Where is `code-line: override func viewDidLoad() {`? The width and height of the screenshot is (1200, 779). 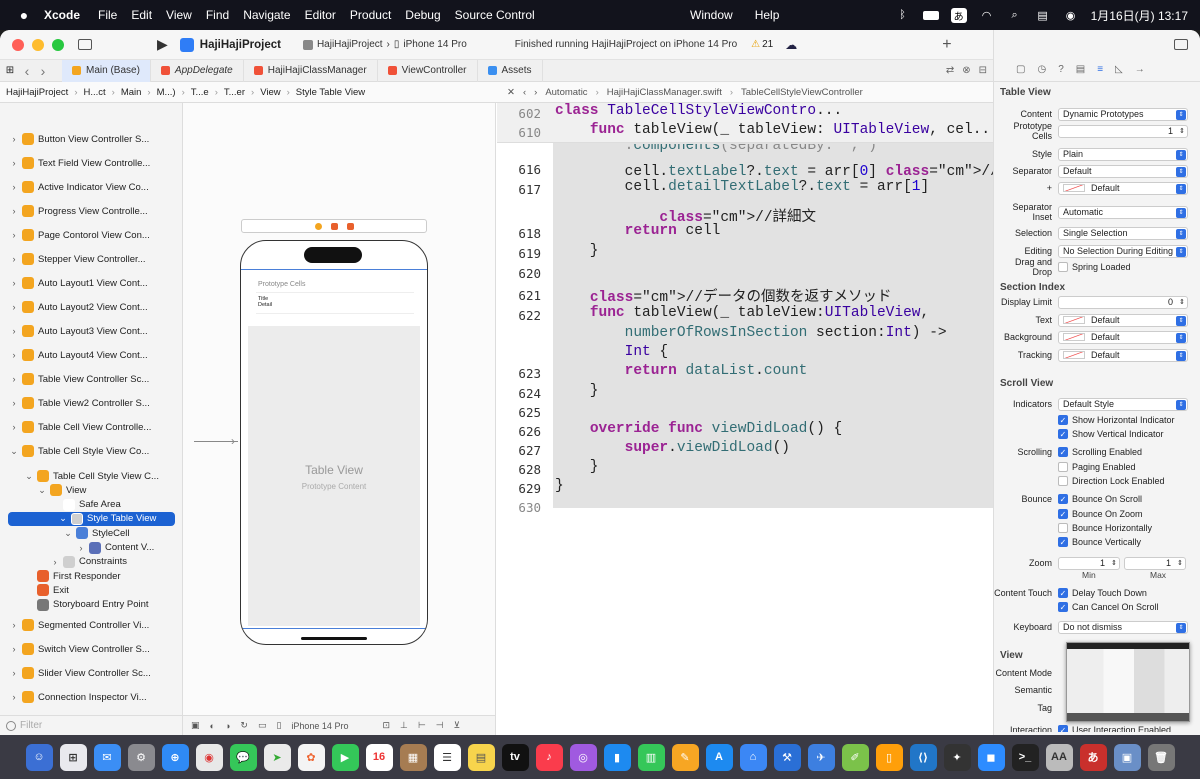
code-line: override func viewDidLoad() { is located at coordinates (698, 429).